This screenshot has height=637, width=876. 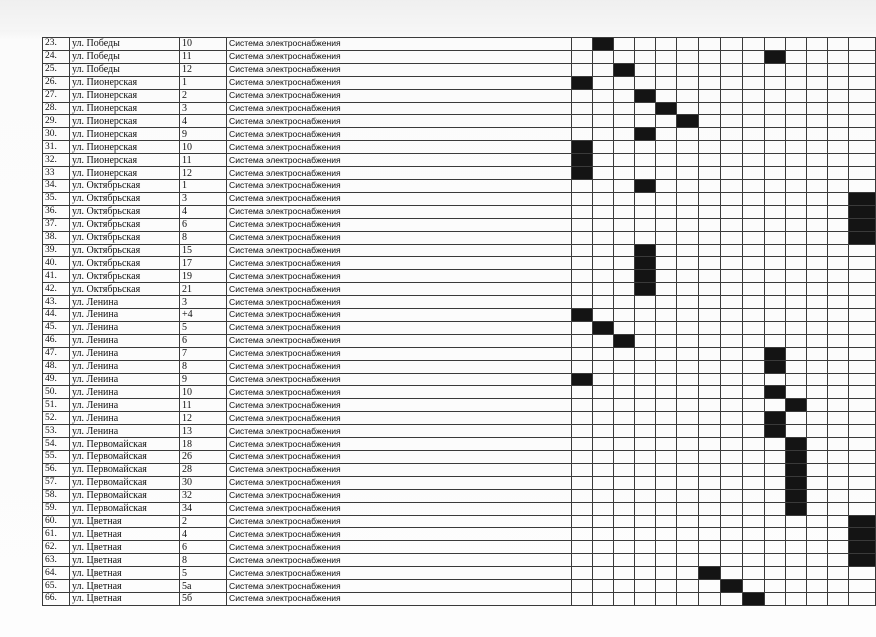 What do you see at coordinates (56, 160) in the screenshot?
I see `row-number: 32.` at bounding box center [56, 160].